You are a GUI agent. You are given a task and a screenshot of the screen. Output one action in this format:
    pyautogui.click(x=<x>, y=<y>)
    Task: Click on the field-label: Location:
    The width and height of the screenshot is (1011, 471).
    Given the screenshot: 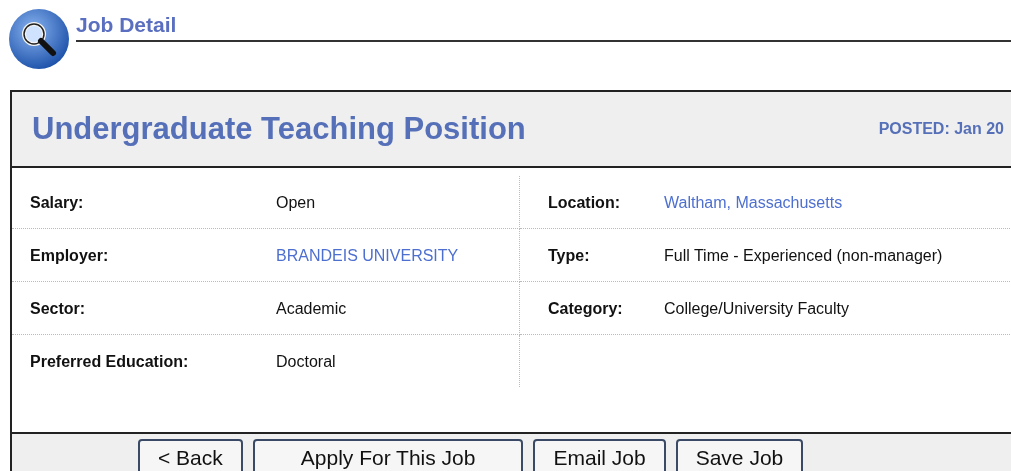 What is the action you would take?
    pyautogui.click(x=584, y=203)
    